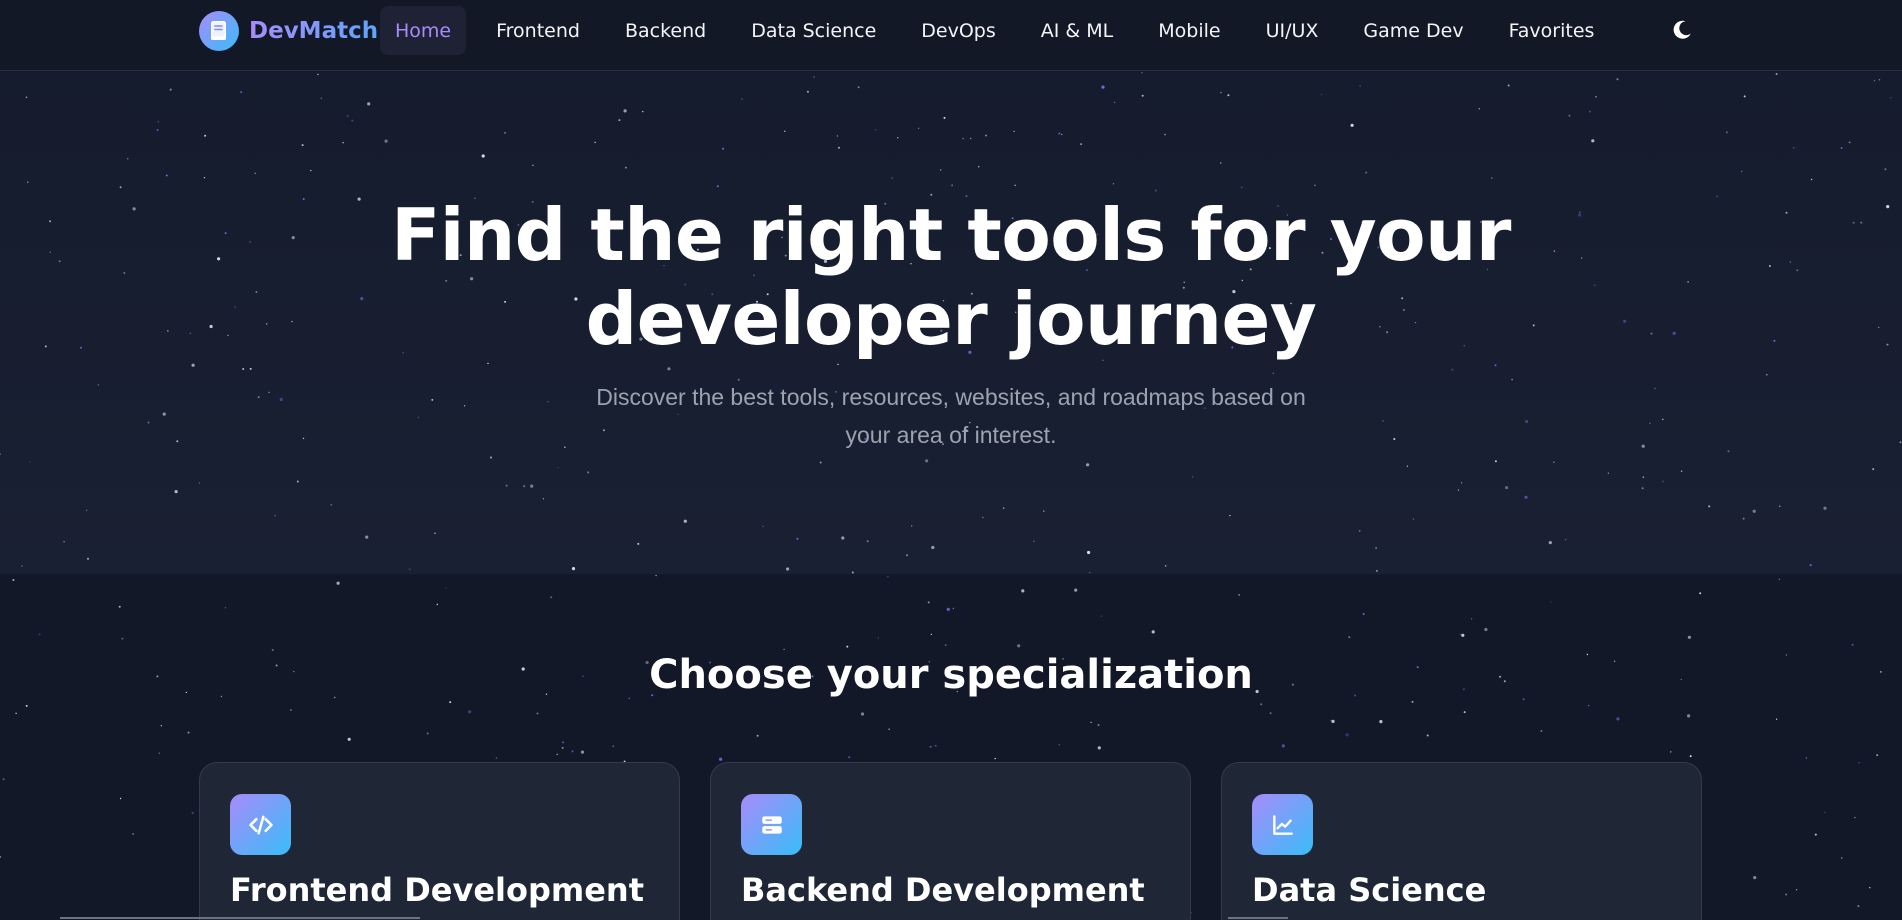 The image size is (1902, 920). What do you see at coordinates (1292, 30) in the screenshot?
I see `nav-item-ui-ux: UI/UX` at bounding box center [1292, 30].